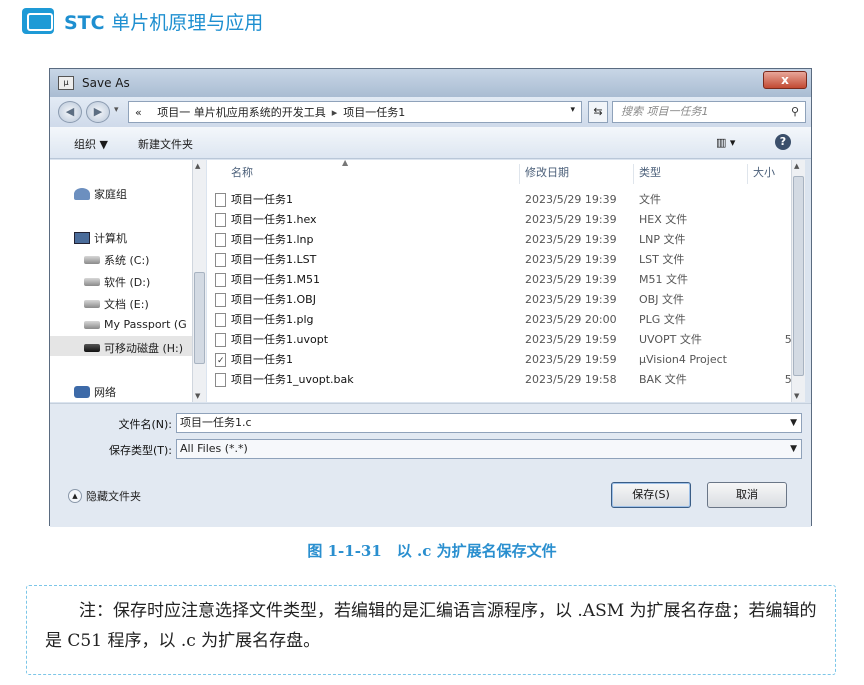 This screenshot has width=864, height=685. What do you see at coordinates (127, 260) in the screenshot?
I see `nav-label-drive-c: 系统 (C:)` at bounding box center [127, 260].